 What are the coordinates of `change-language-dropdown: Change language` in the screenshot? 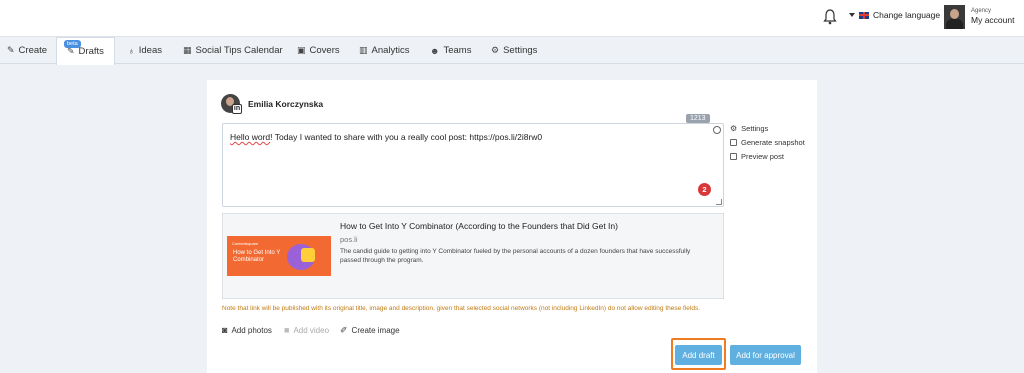 It's located at (894, 15).